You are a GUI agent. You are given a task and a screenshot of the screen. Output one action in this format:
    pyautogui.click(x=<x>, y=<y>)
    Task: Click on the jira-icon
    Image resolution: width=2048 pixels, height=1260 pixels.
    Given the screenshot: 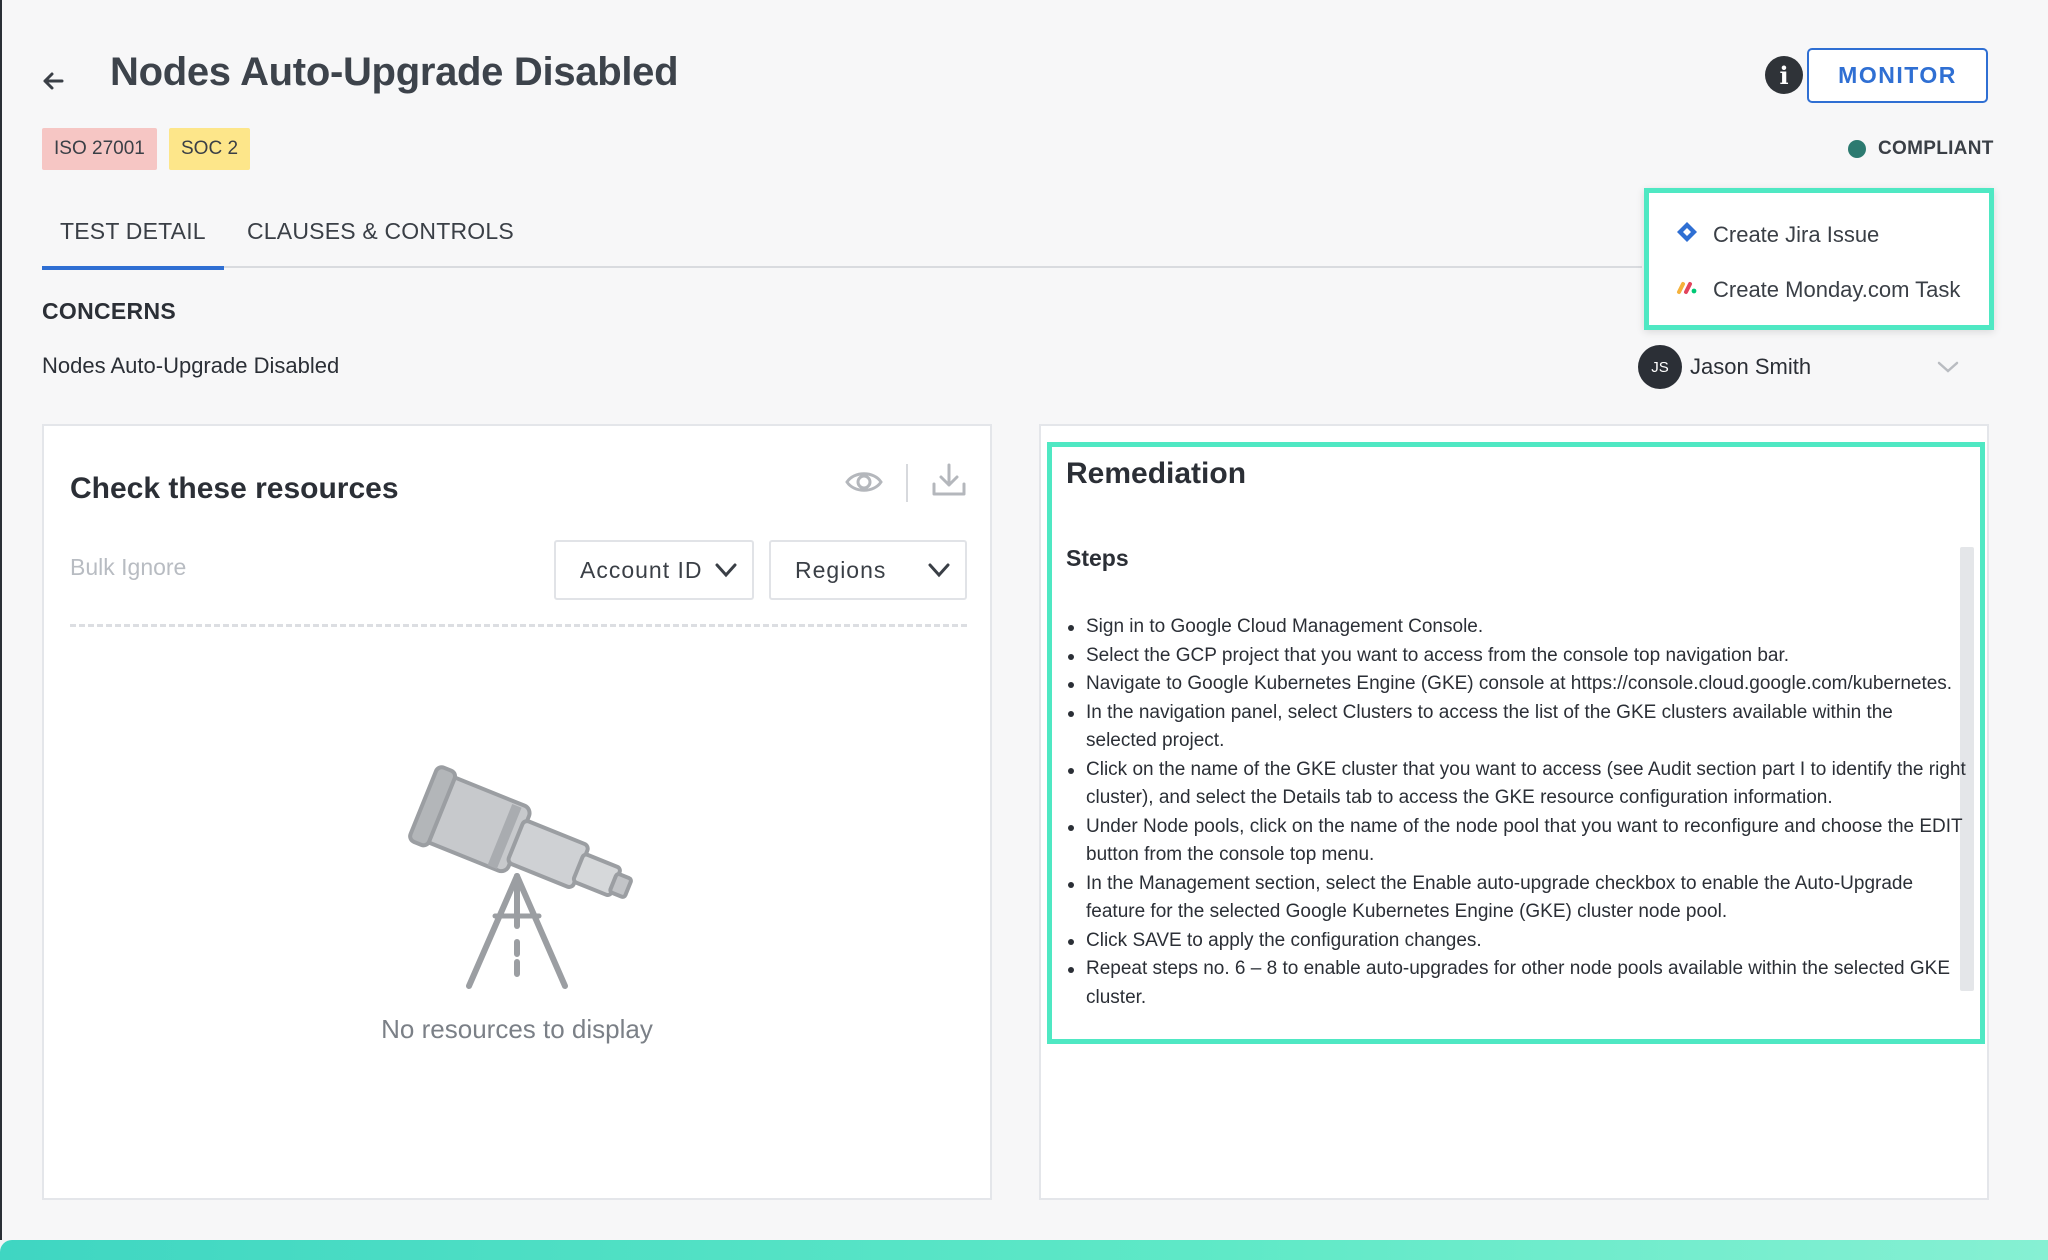 What is the action you would take?
    pyautogui.click(x=1687, y=235)
    